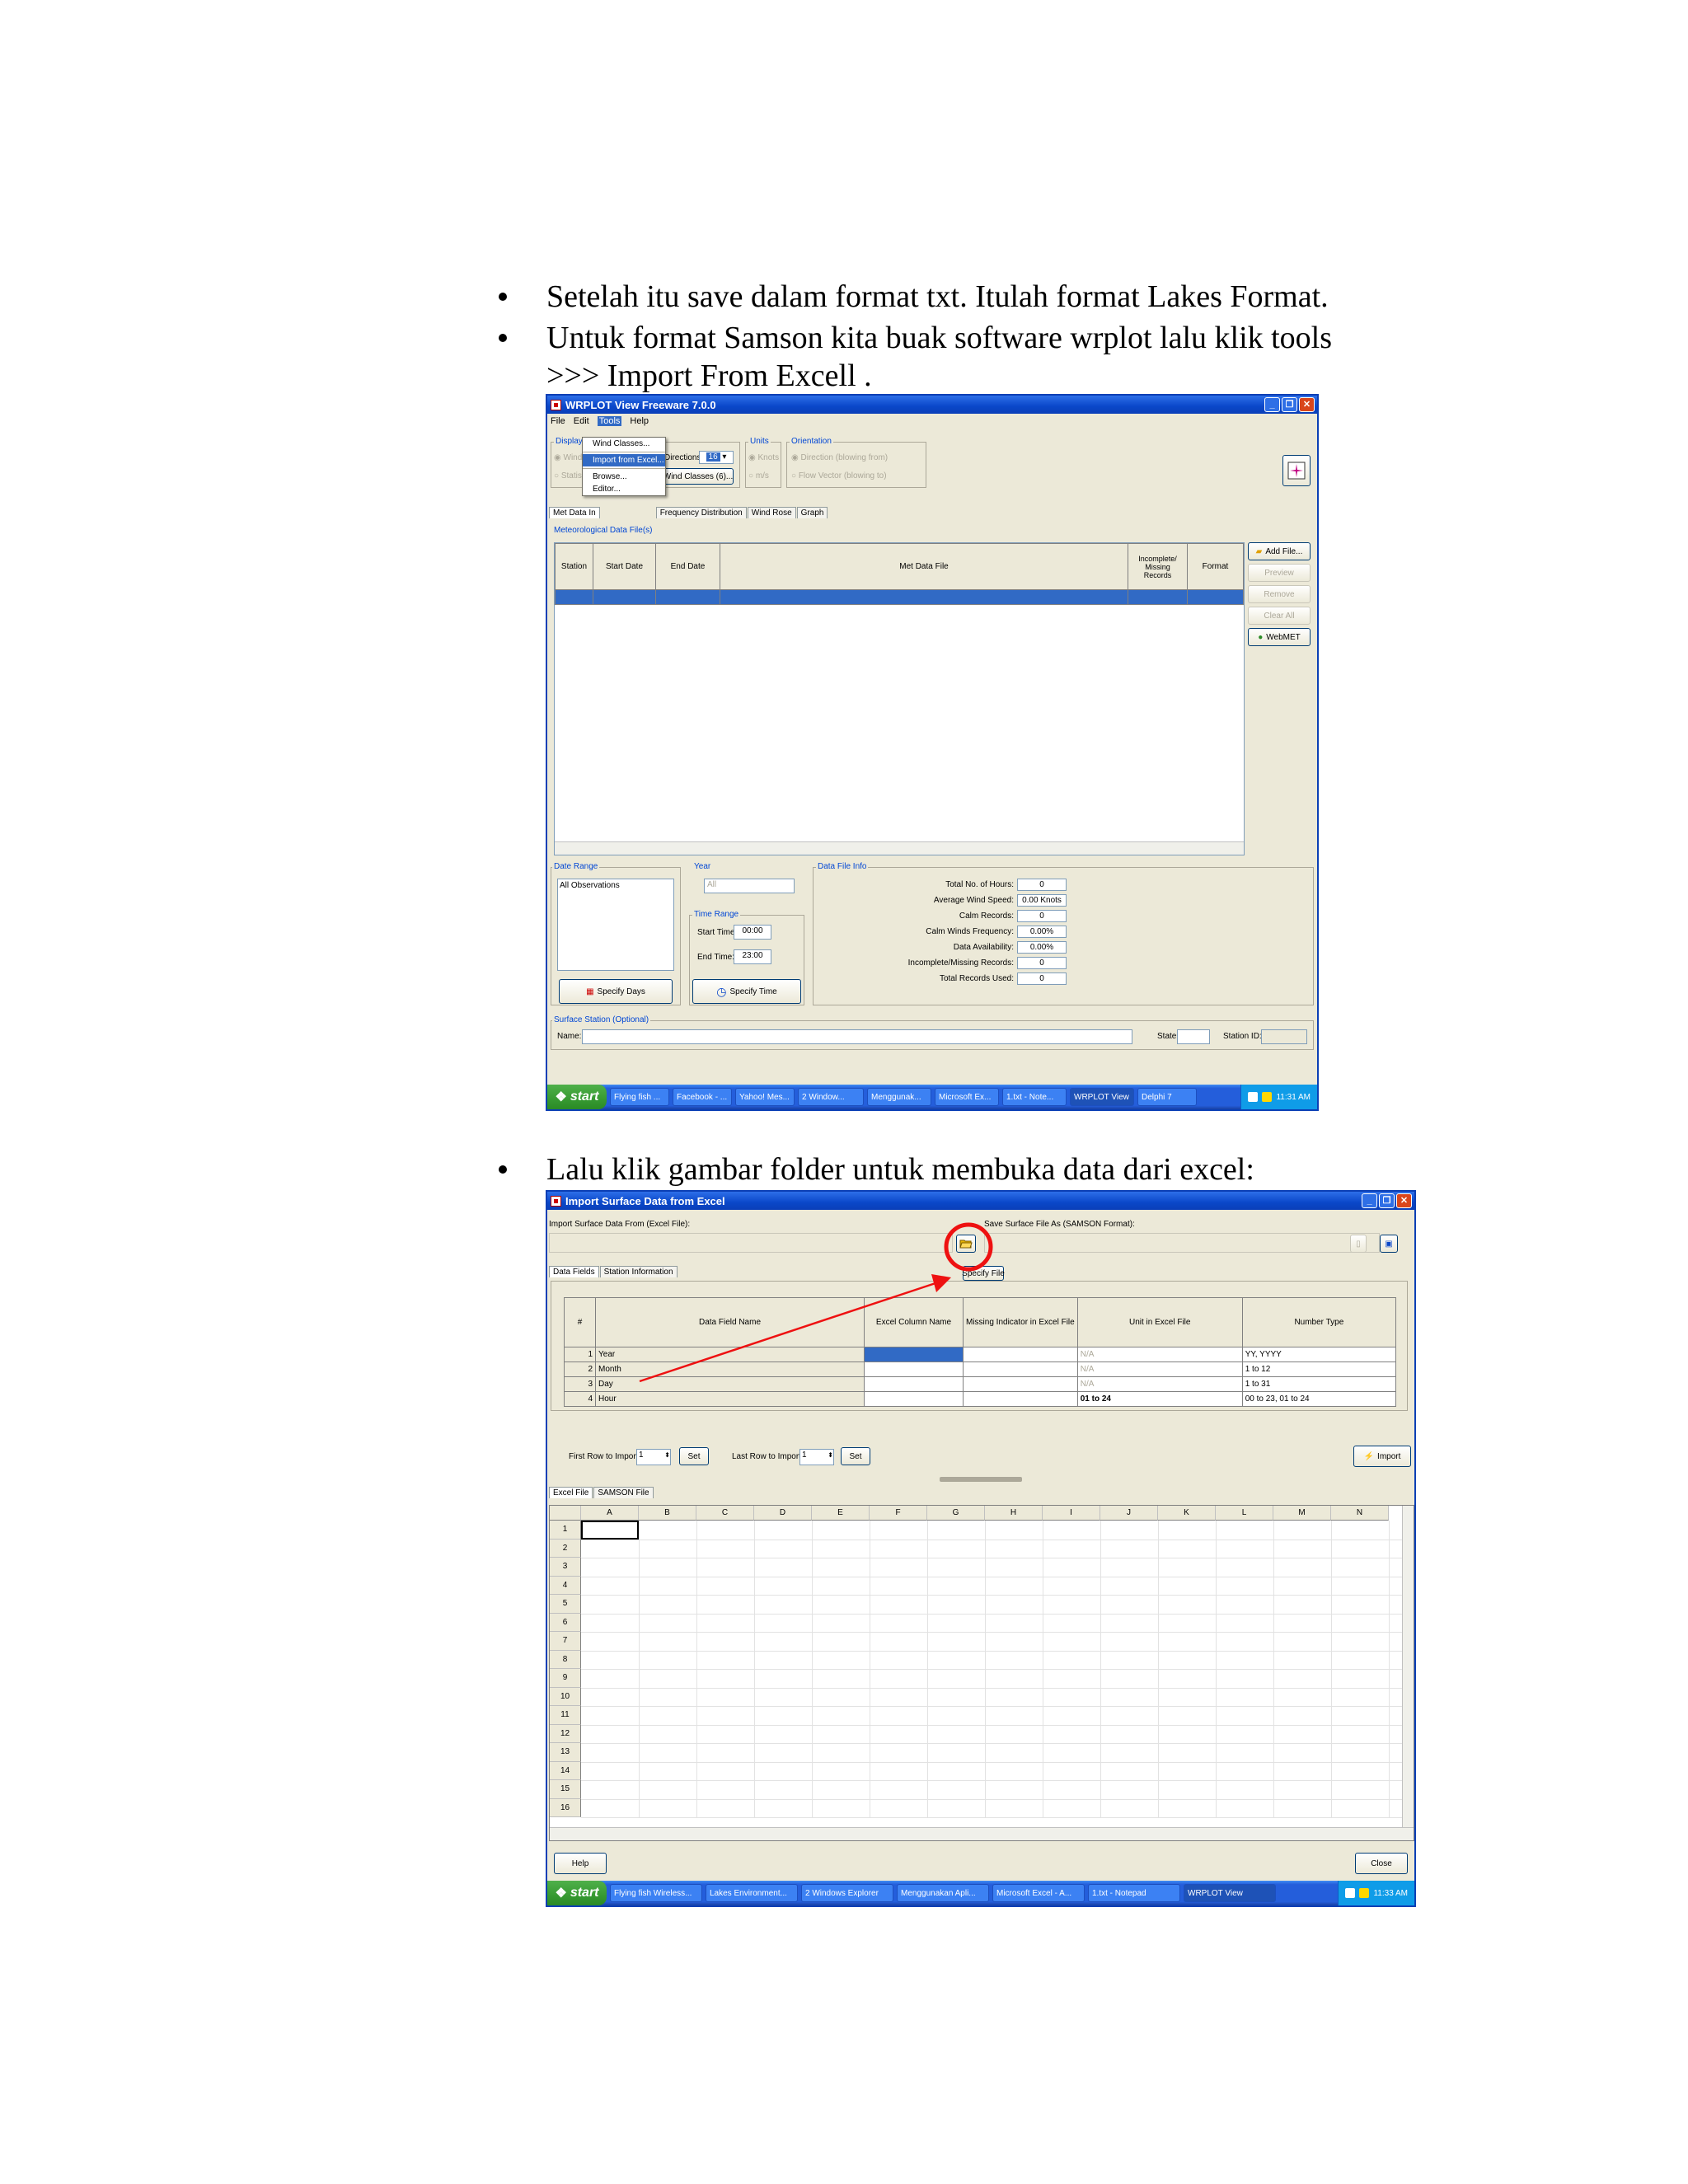  I want to click on last-row-stepper: 1 ⬍, so click(817, 1457).